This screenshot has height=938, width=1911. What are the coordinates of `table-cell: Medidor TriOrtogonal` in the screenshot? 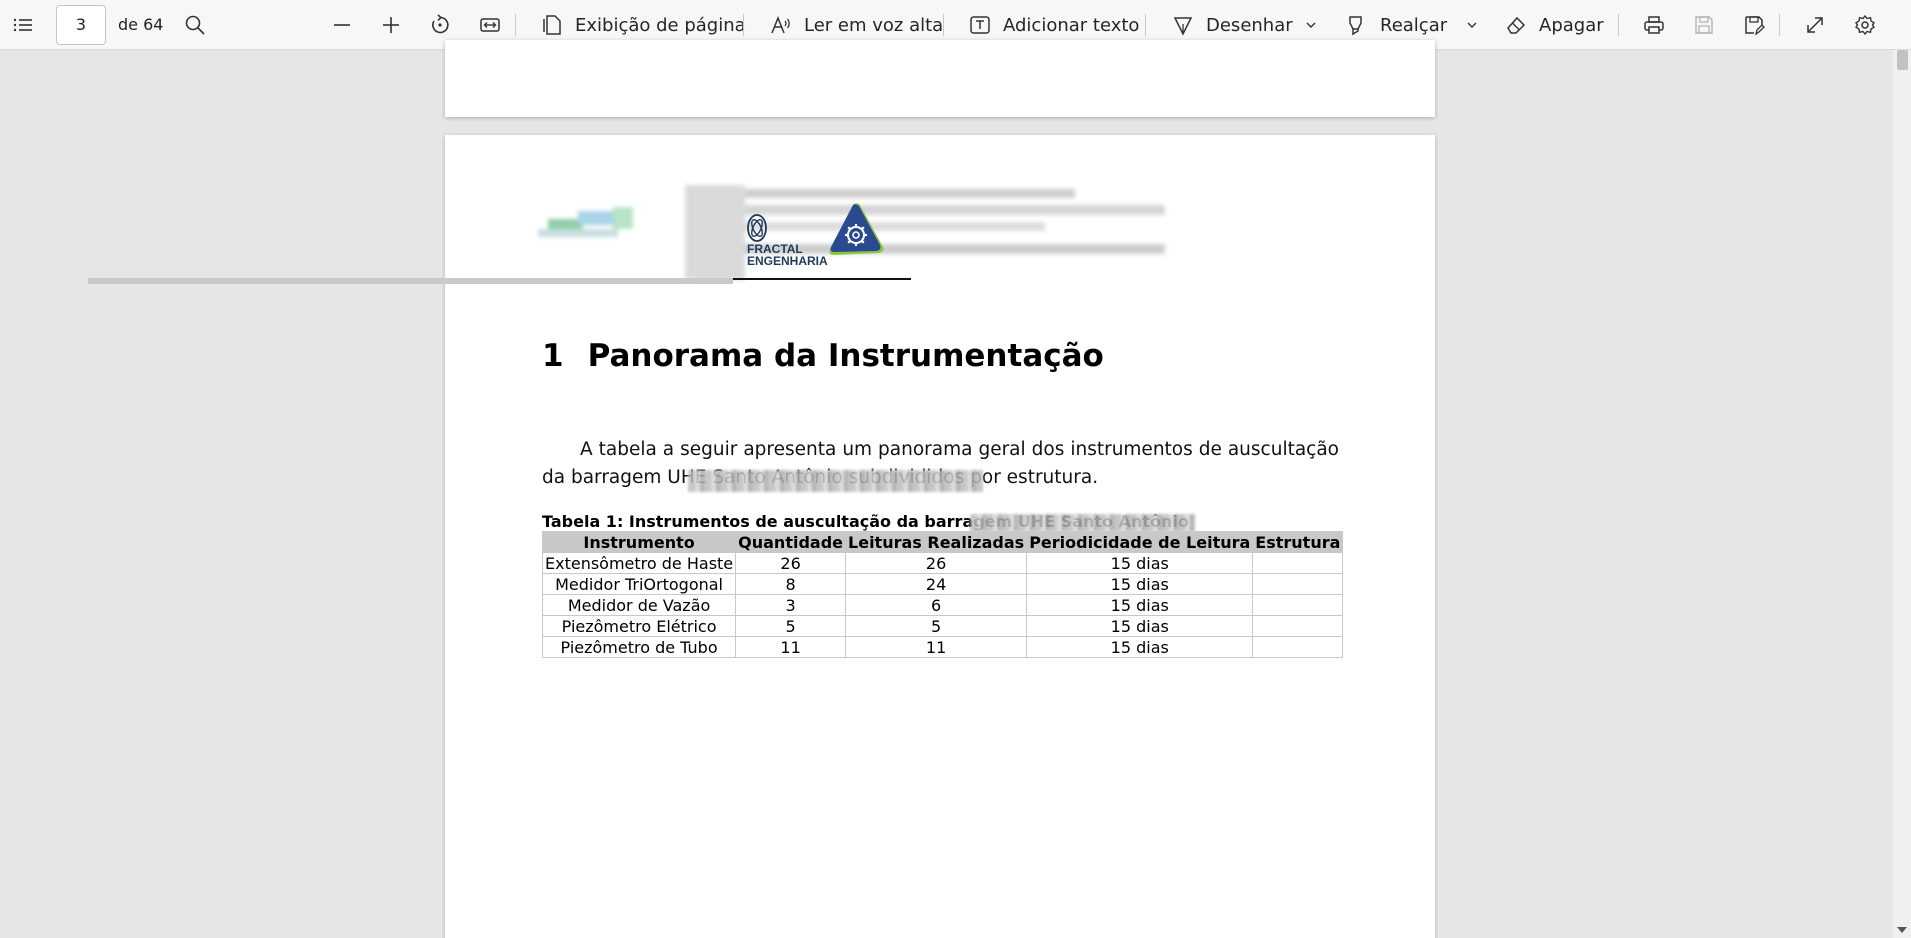 It's located at (639, 584).